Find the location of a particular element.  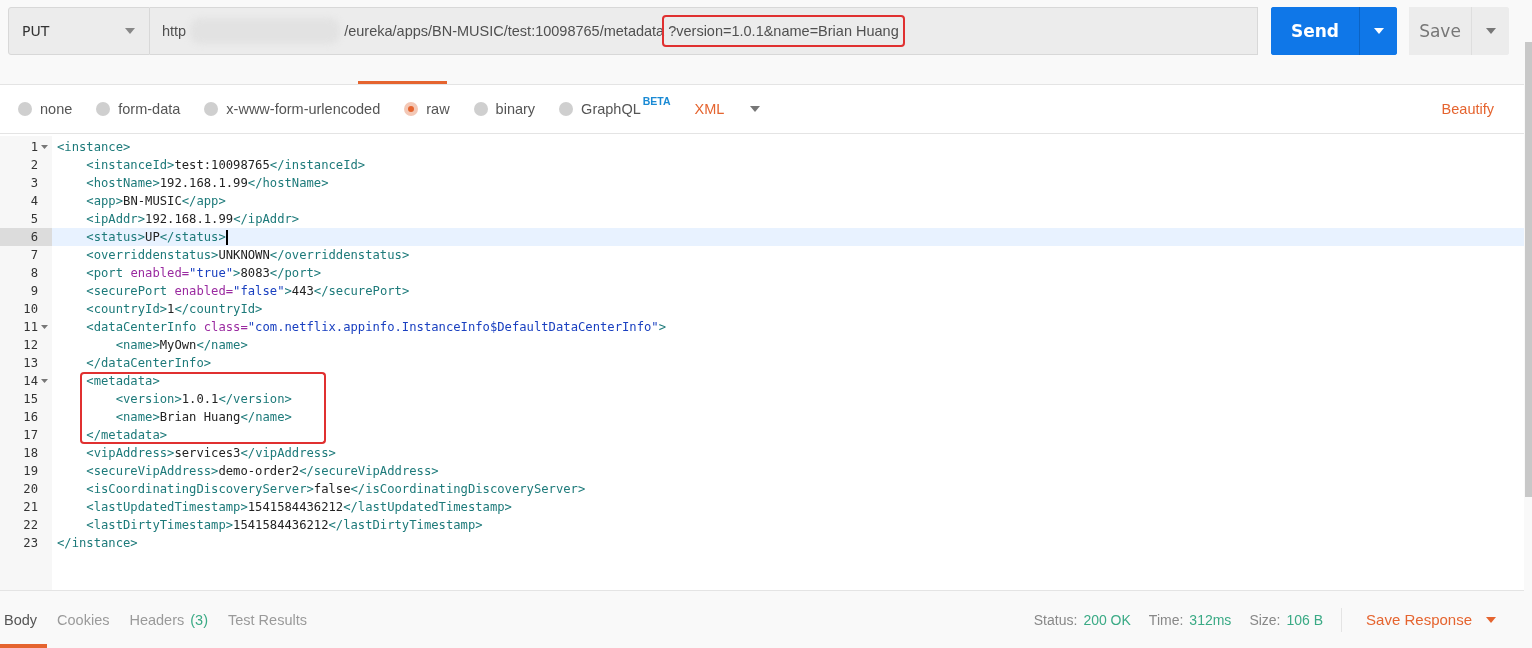

code-line: <hostName>192.168.1.99</hostName> is located at coordinates (207, 183).